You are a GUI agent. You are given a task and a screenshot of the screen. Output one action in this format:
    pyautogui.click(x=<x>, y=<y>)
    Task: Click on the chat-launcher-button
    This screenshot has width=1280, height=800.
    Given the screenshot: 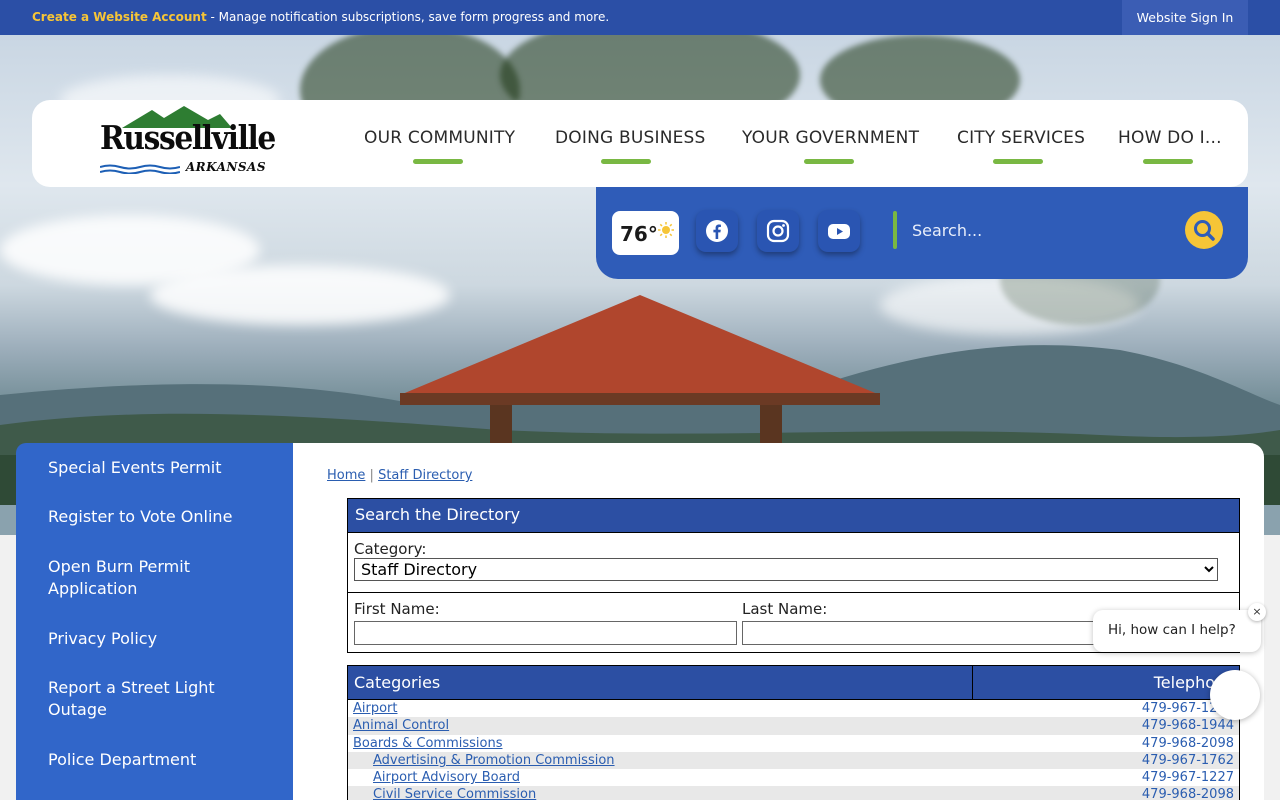 What is the action you would take?
    pyautogui.click(x=1235, y=695)
    